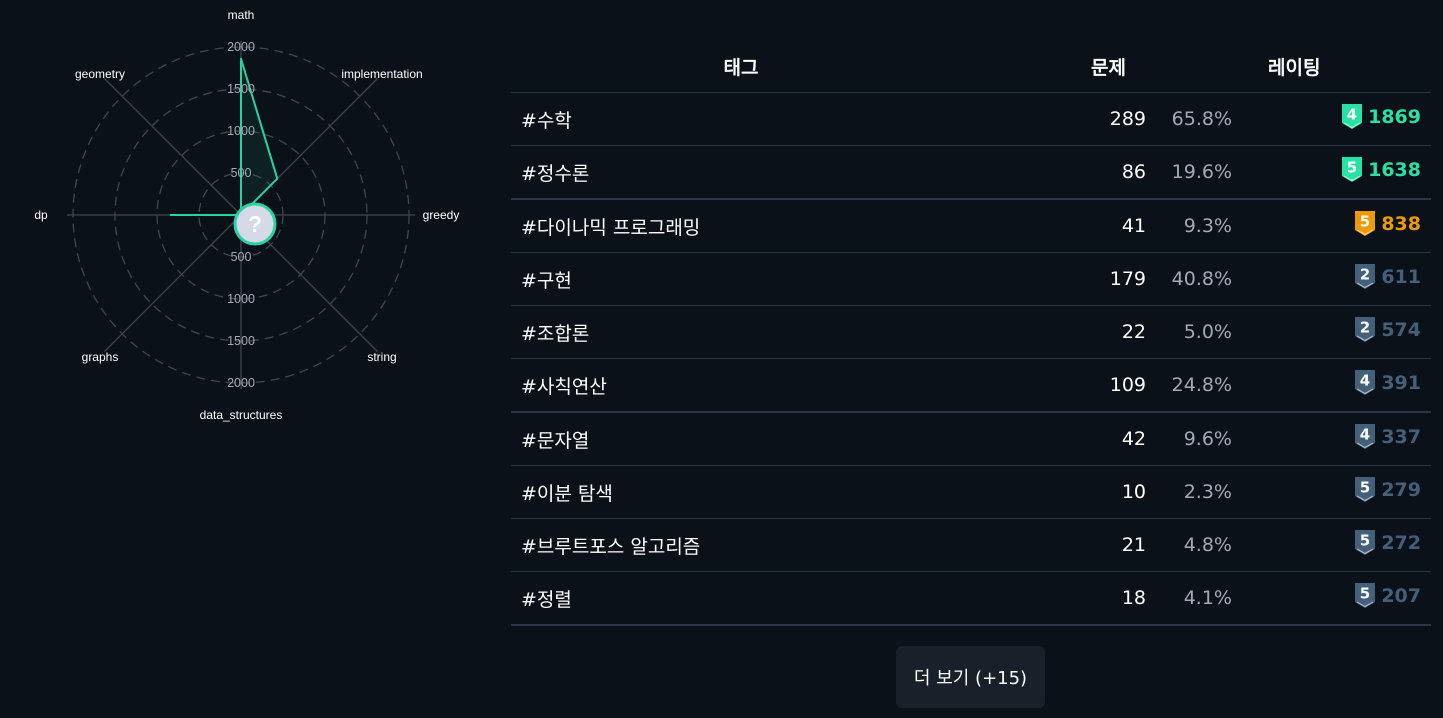 Image resolution: width=1443 pixels, height=718 pixels. I want to click on tag-name: #수학, so click(741, 119).